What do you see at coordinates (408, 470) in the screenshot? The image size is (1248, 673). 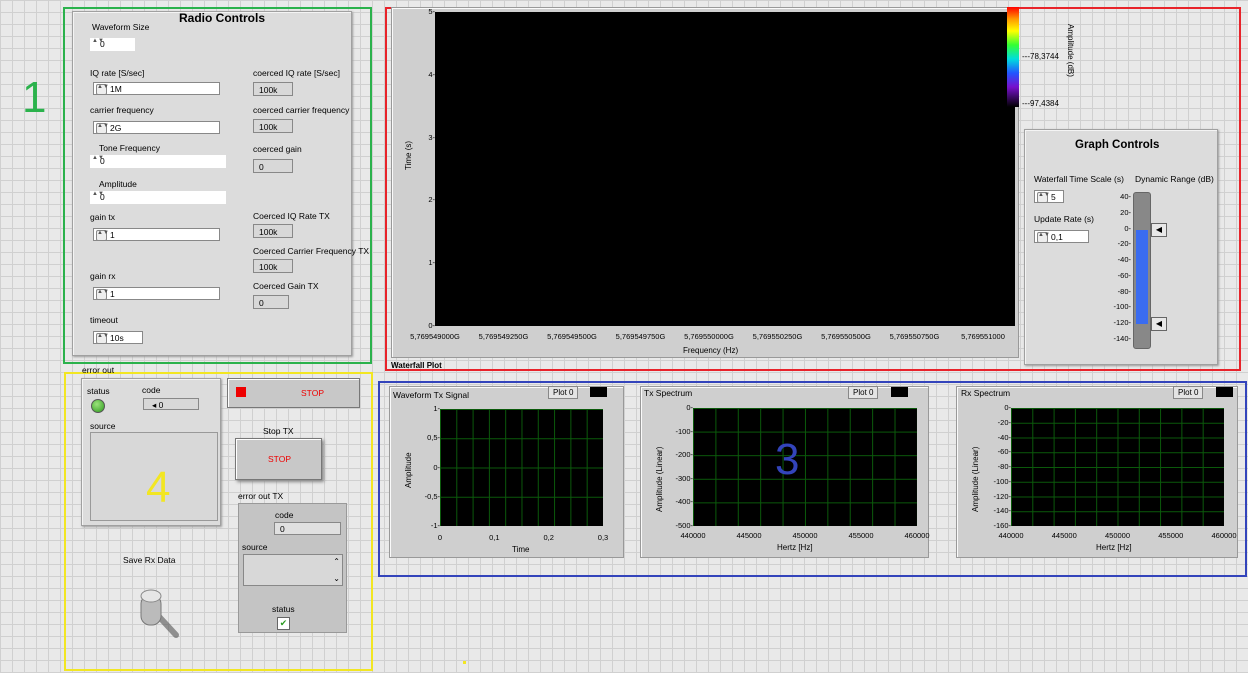 I see `waveform-tx-ylabel: Amplitude` at bounding box center [408, 470].